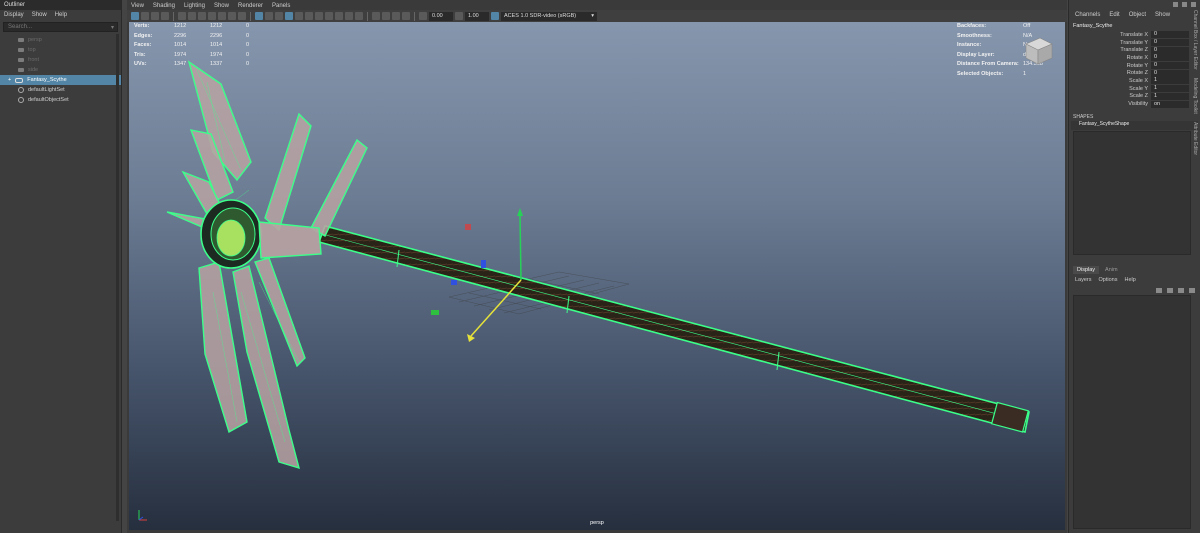 Image resolution: width=1200 pixels, height=533 pixels. I want to click on camera-attributes-icon, so click(145, 16).